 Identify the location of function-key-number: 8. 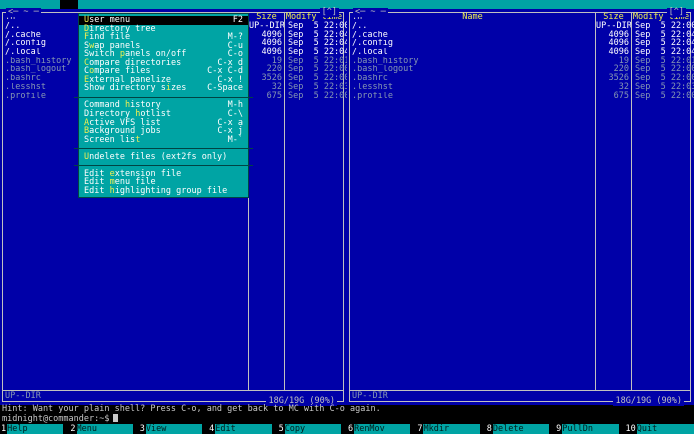
(489, 429).